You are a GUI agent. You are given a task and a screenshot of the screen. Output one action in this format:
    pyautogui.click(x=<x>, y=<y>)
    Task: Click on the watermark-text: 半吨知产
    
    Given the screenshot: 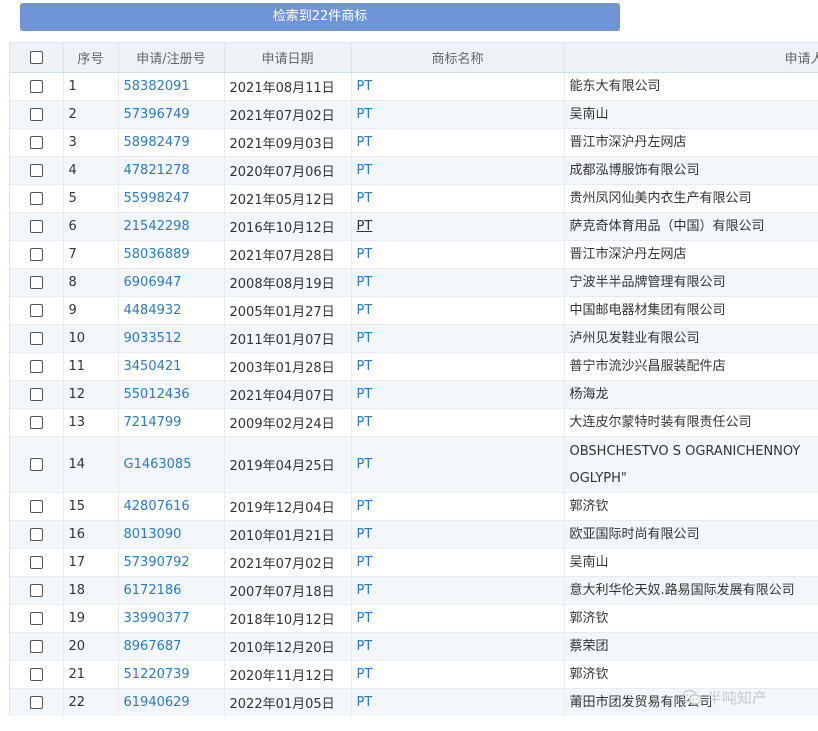 What is the action you would take?
    pyautogui.click(x=737, y=697)
    